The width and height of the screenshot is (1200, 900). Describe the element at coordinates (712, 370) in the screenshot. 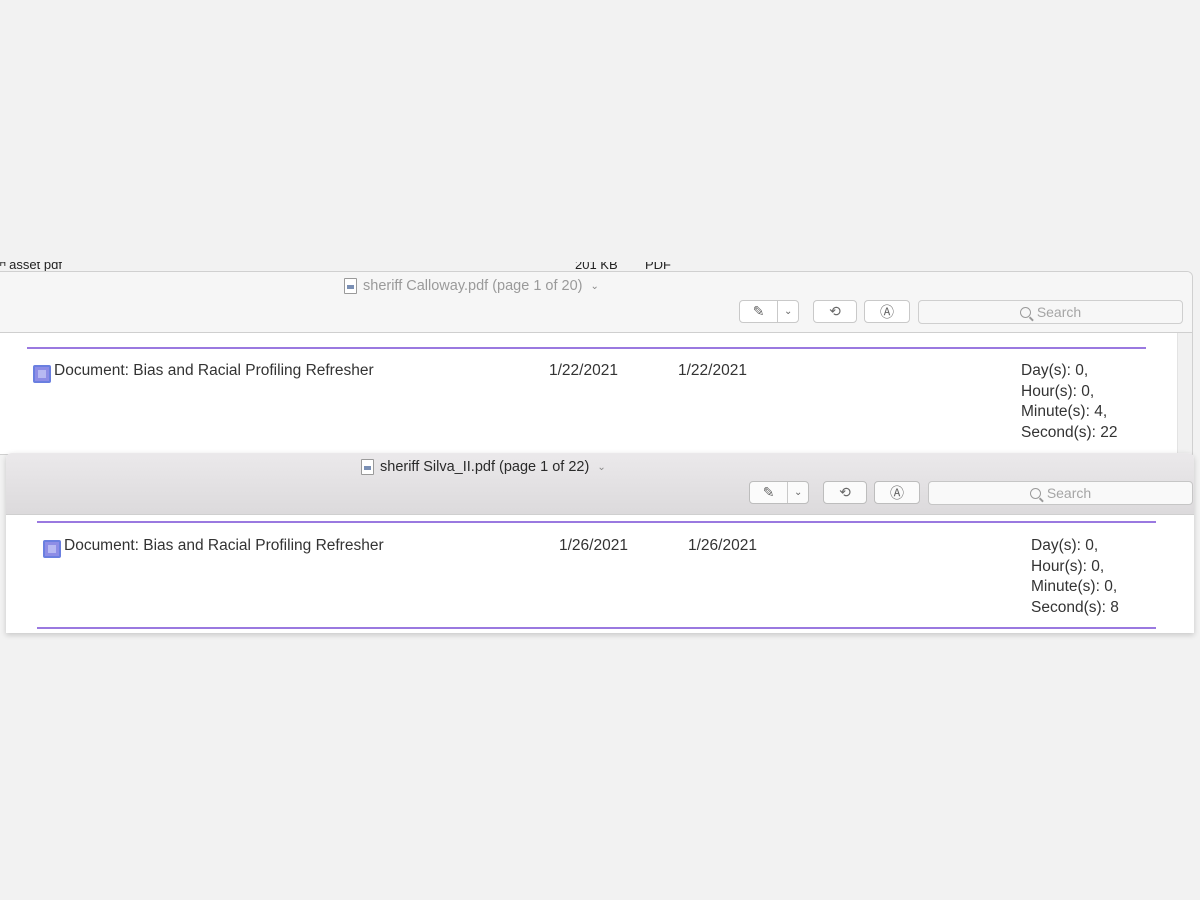

I see `date-completed: 1/22/2021` at that location.